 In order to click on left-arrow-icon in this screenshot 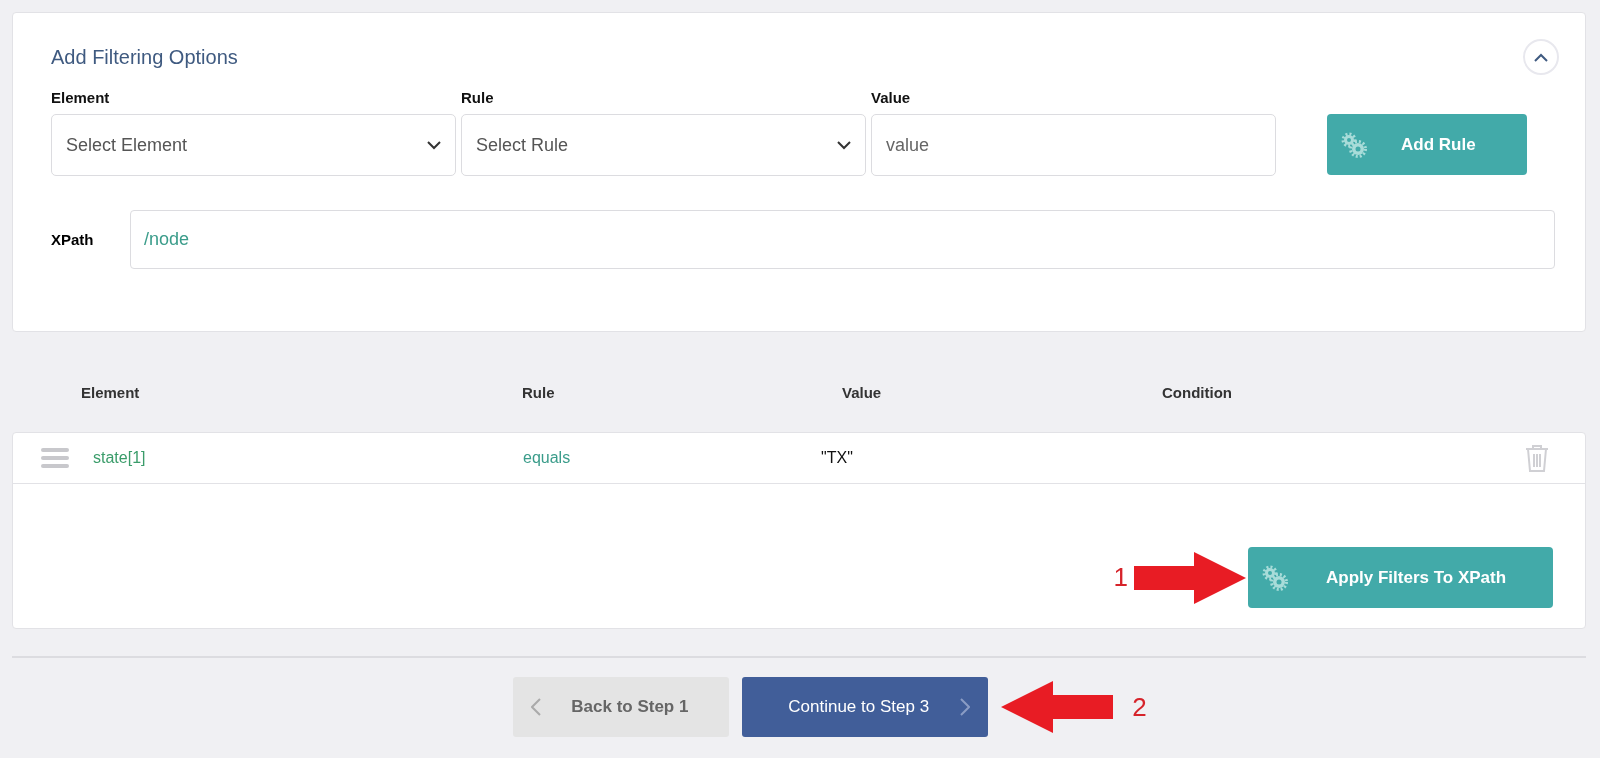, I will do `click(1057, 707)`.